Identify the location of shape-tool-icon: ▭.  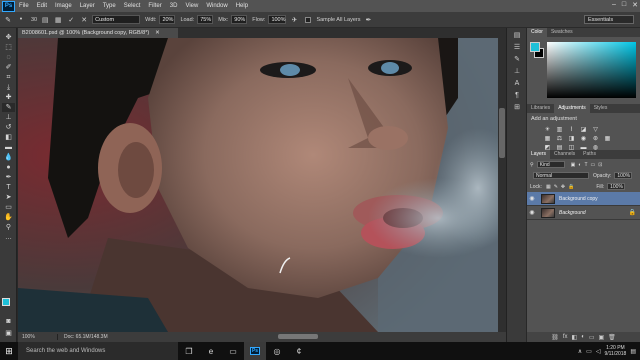
(8, 207).